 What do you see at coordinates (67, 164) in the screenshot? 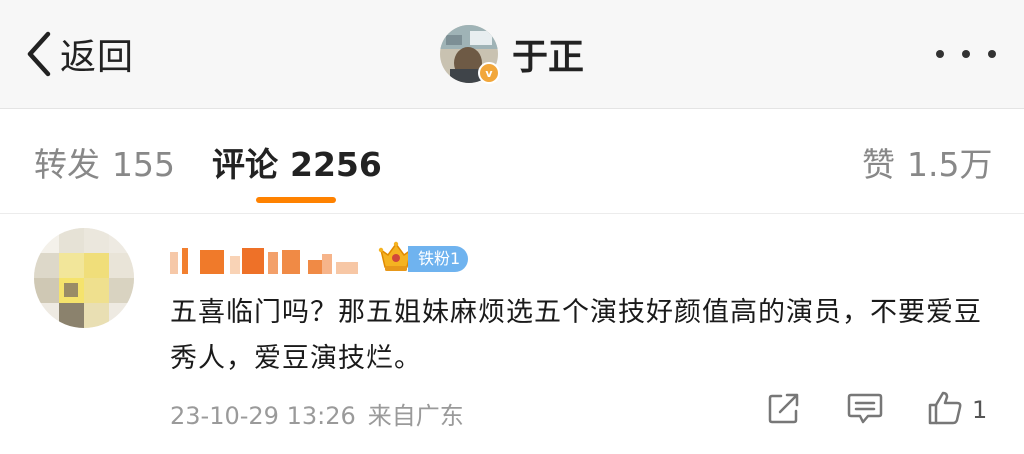
I see `tab-reposts-label: 转发` at bounding box center [67, 164].